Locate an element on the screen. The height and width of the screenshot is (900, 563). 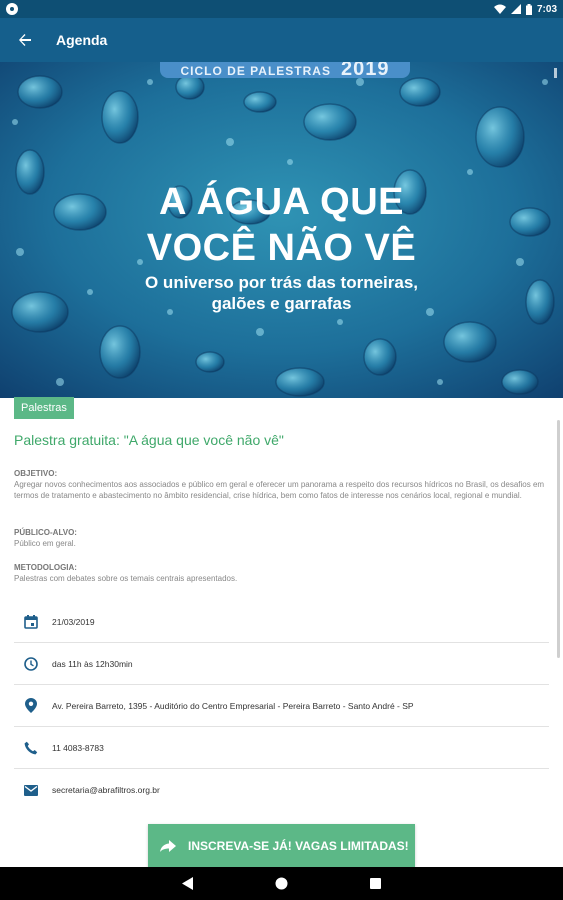
banner-ribbon: CICLO DE PALESTRAS 2019 is located at coordinates (285, 70).